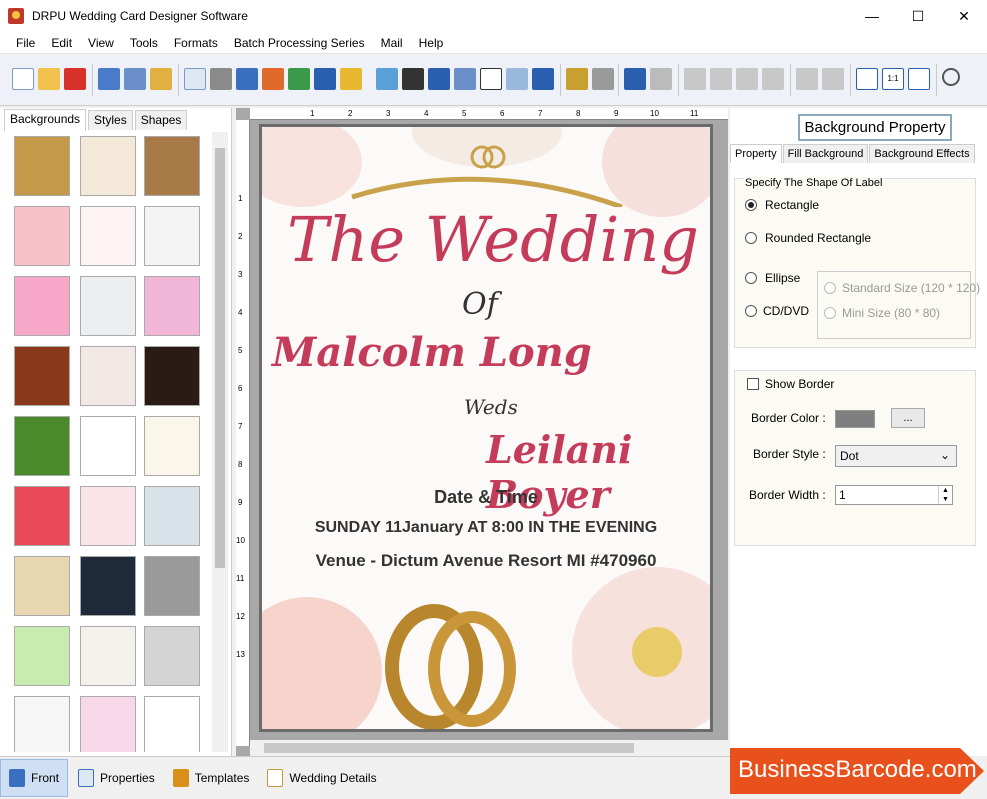 Image resolution: width=987 pixels, height=799 pixels. What do you see at coordinates (751, 278) in the screenshot?
I see `ellipse-radio` at bounding box center [751, 278].